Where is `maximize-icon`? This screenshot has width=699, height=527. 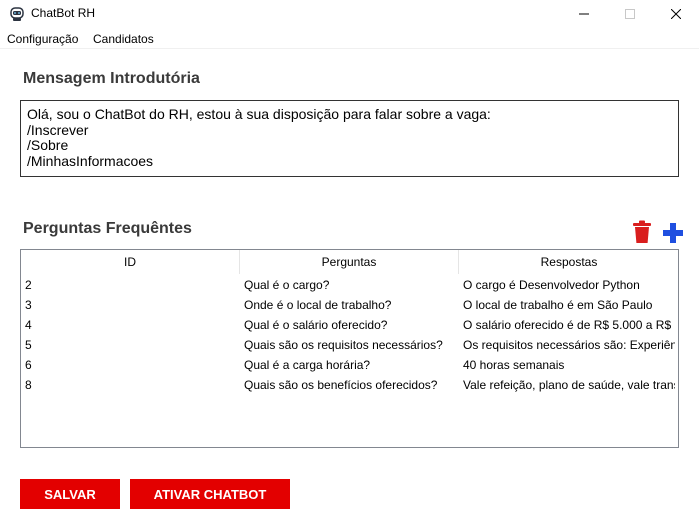 maximize-icon is located at coordinates (630, 14).